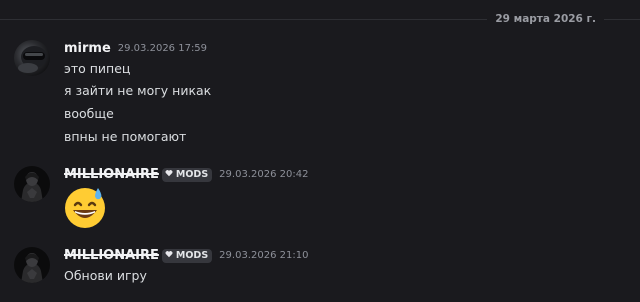  What do you see at coordinates (105, 275) in the screenshot?
I see `message-text: Обнови игру` at bounding box center [105, 275].